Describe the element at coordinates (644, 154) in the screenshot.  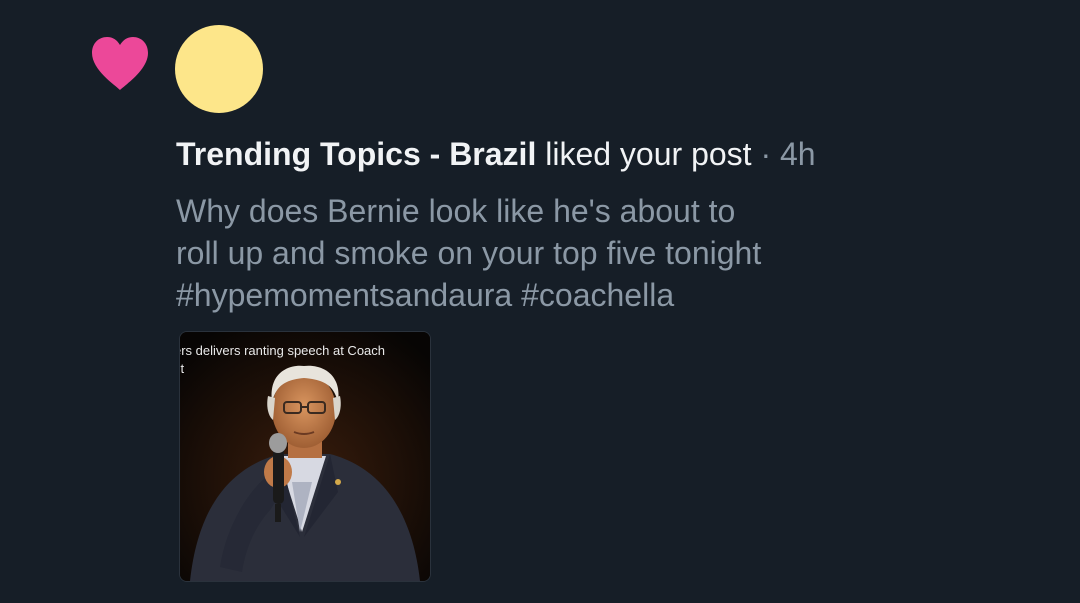
I see `action-text: liked your post` at that location.